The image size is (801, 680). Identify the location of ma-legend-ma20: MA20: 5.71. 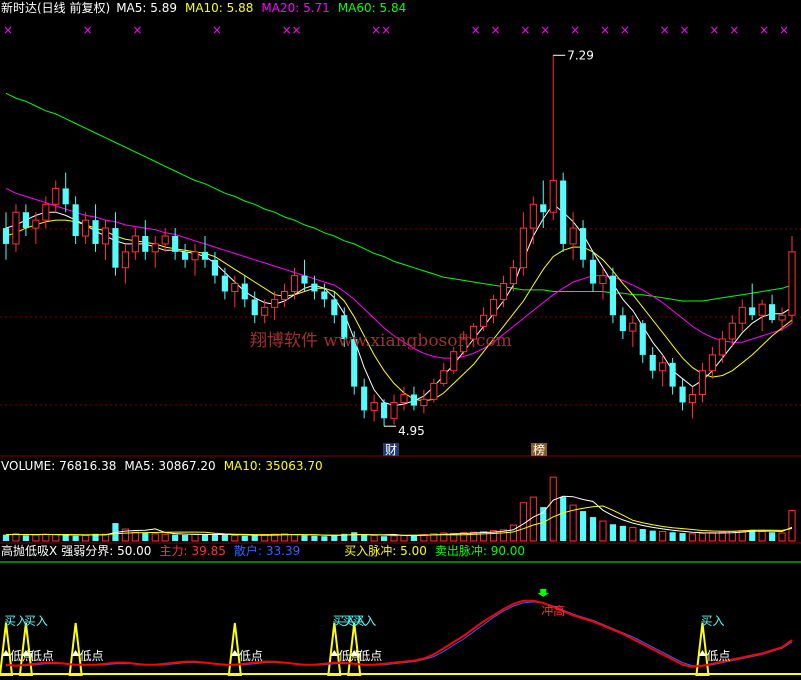
(295, 8).